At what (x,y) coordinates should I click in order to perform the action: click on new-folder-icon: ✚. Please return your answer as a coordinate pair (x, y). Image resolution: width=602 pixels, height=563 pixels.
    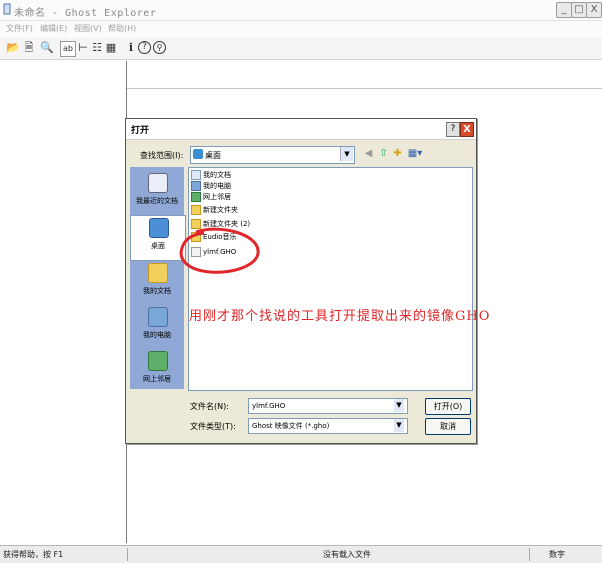
    Looking at the image, I should click on (397, 153).